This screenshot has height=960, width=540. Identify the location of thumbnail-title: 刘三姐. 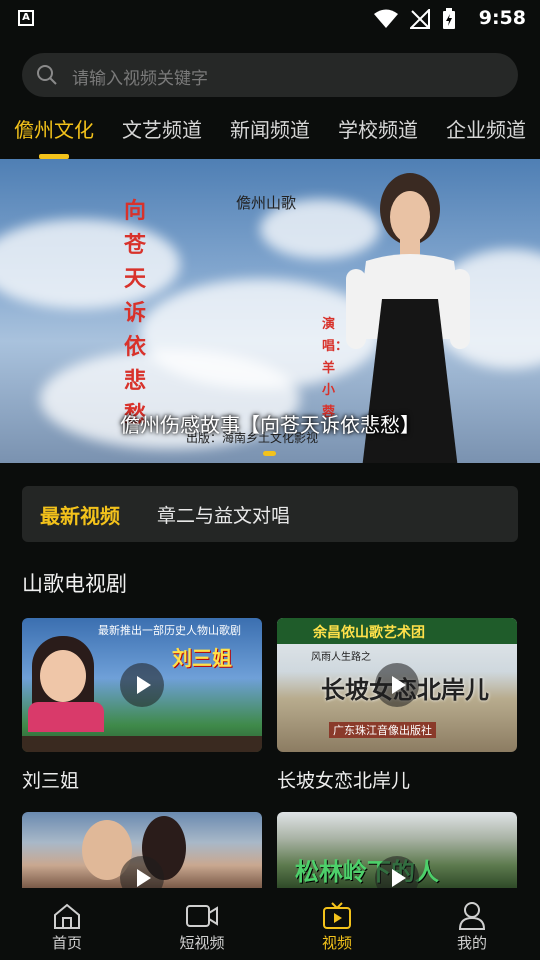
(202, 658).